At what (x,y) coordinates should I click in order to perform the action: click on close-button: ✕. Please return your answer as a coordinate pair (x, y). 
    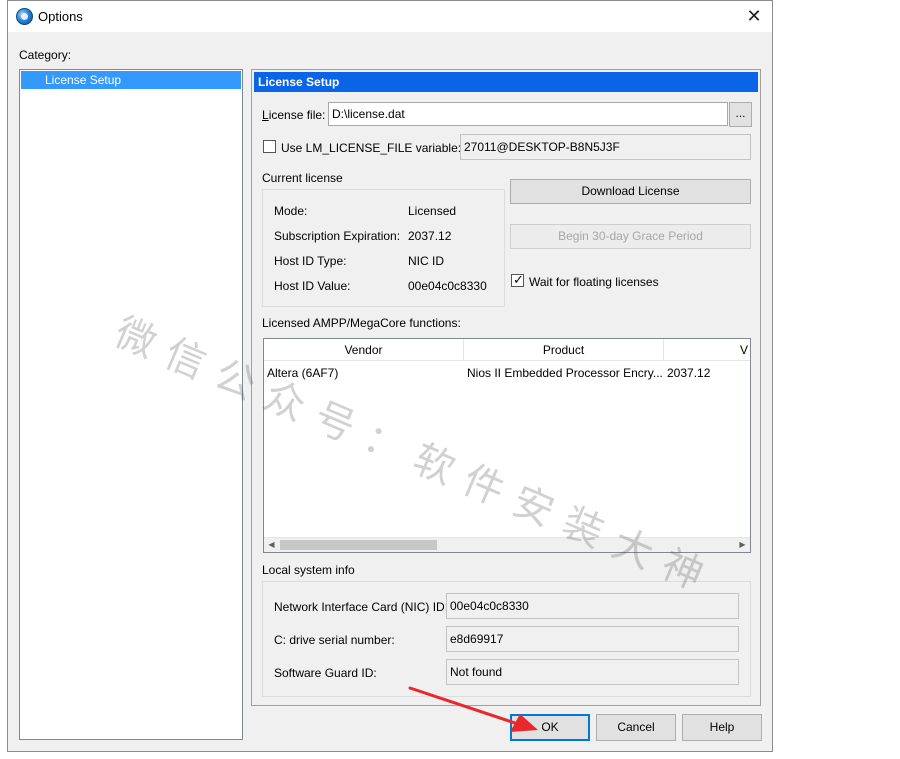
    Looking at the image, I should click on (754, 16).